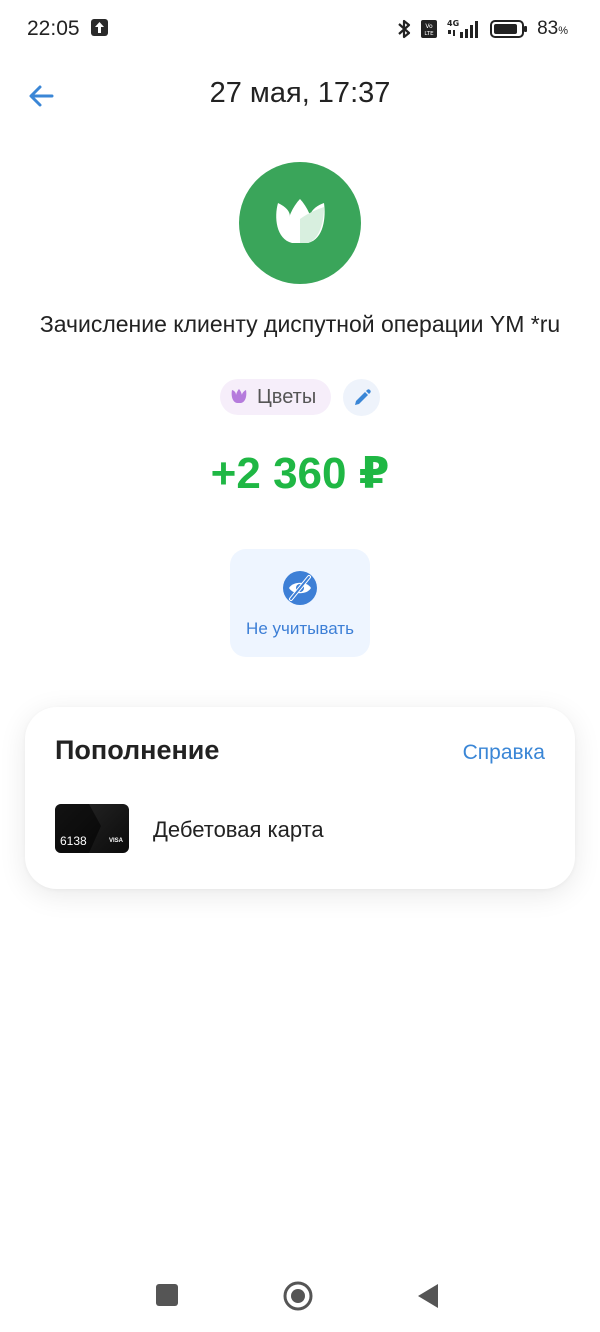 The width and height of the screenshot is (600, 1332). Describe the element at coordinates (92, 828) in the screenshot. I see `bank-card-thumbnail: 6138 VISA` at that location.